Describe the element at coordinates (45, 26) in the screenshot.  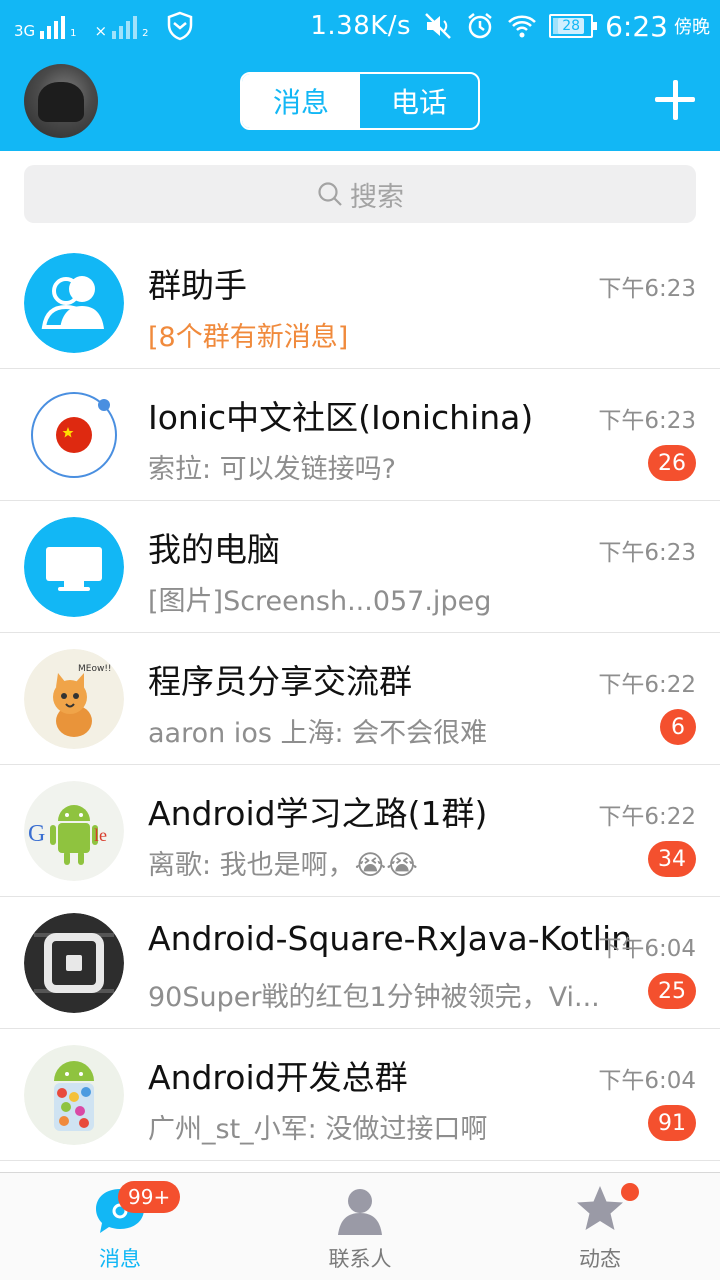
I see `signal-sim1-icon: 3G 1` at that location.